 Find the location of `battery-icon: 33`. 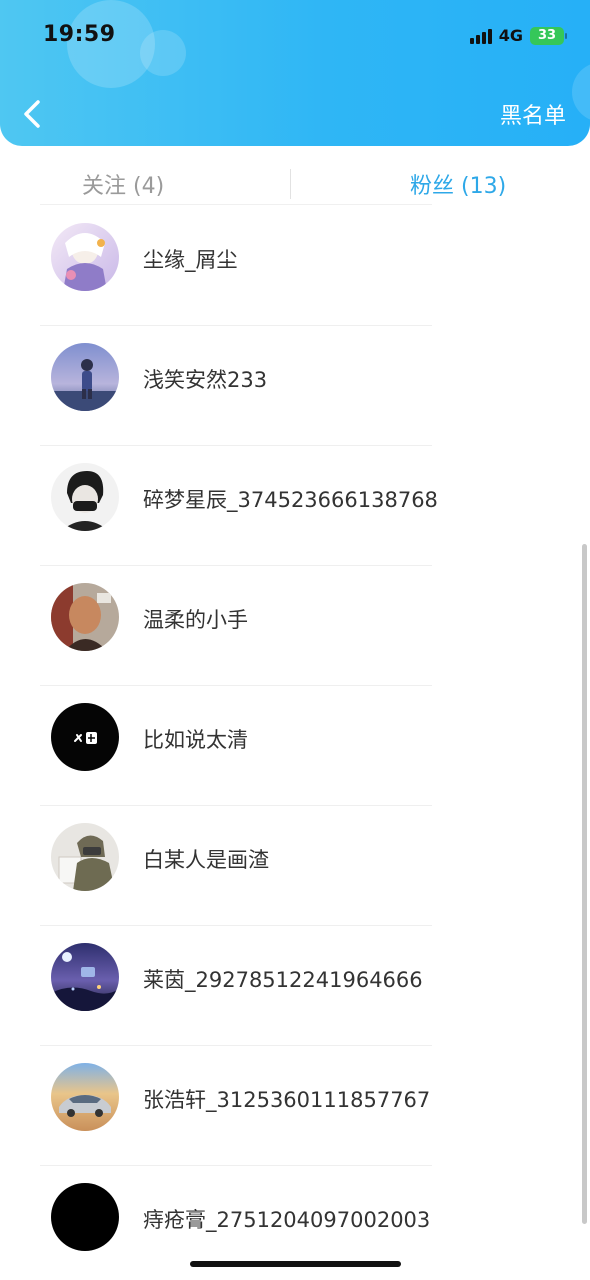

battery-icon: 33 is located at coordinates (548, 35).